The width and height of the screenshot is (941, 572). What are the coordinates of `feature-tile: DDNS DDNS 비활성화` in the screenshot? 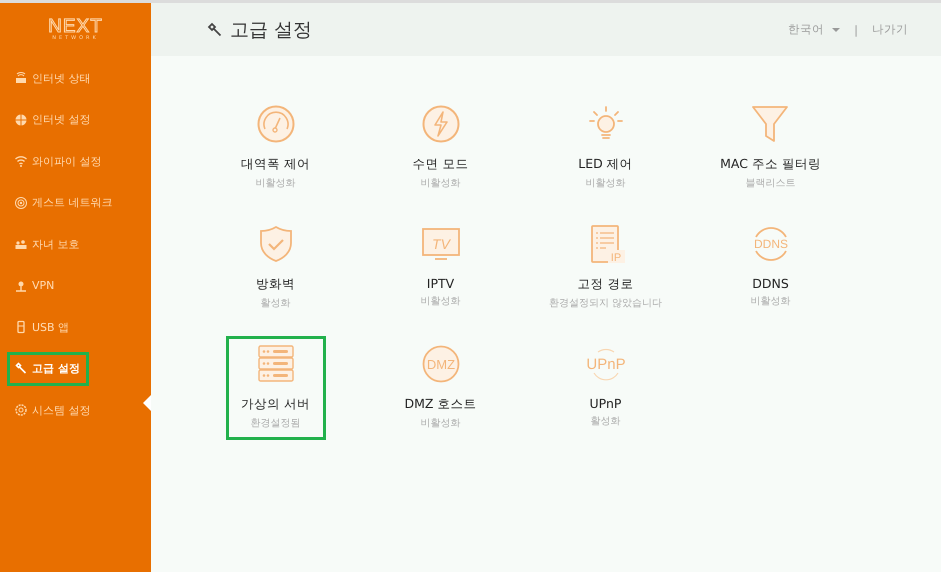 It's located at (770, 268).